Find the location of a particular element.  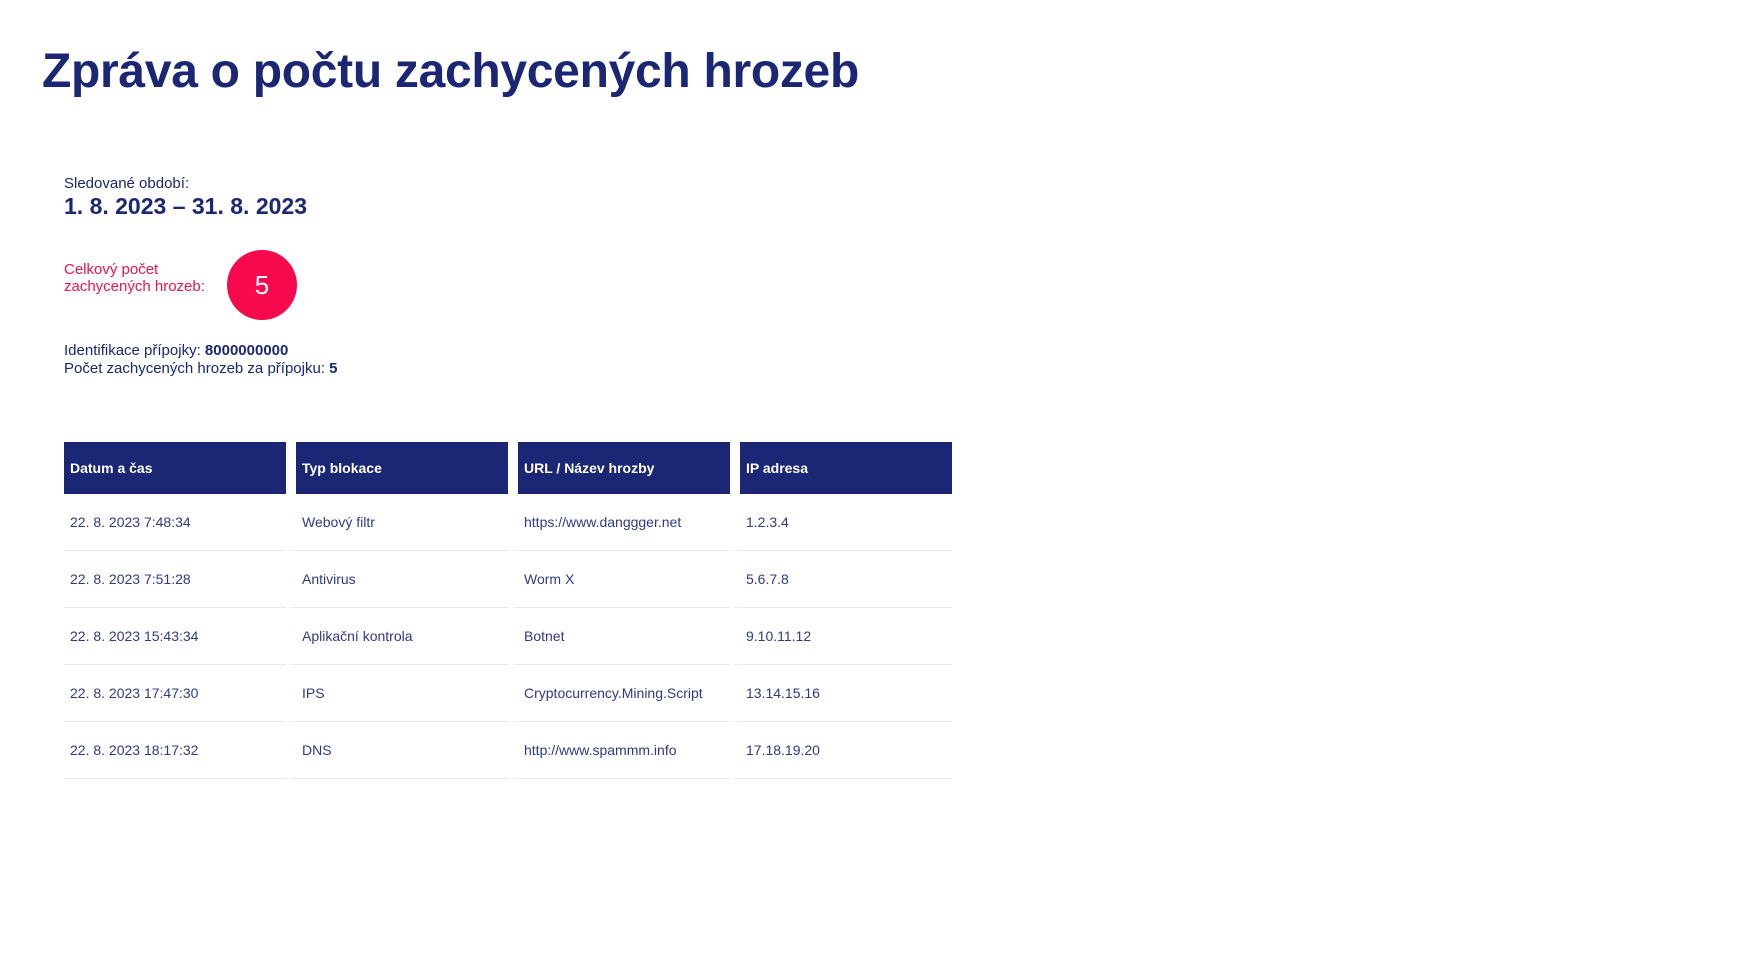

connection-id-label: Identifikace přípojky: is located at coordinates (132, 350).